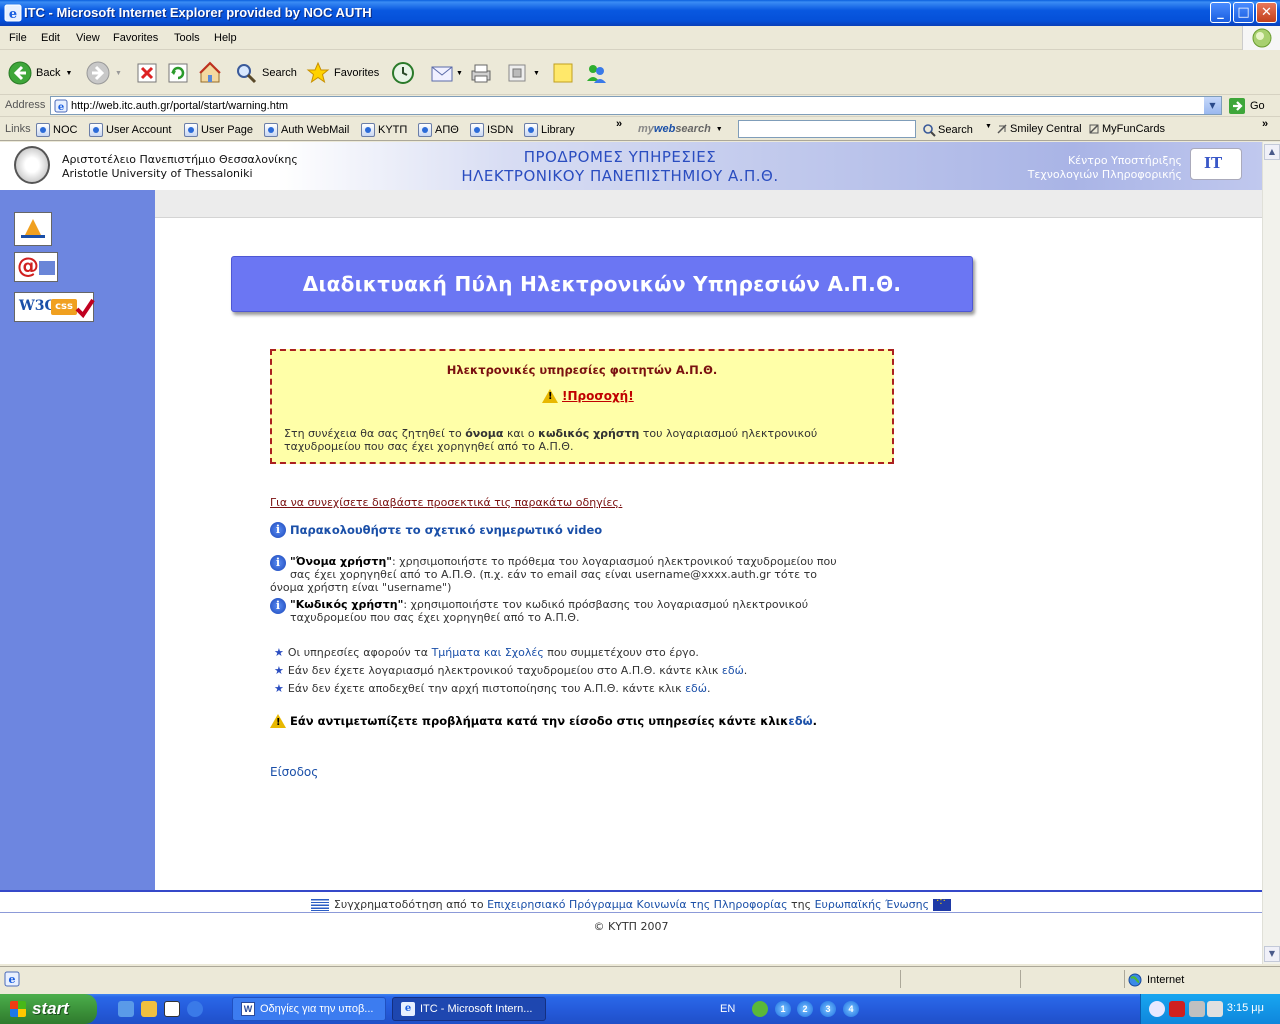  I want to click on mail-button: ▼, so click(446, 73).